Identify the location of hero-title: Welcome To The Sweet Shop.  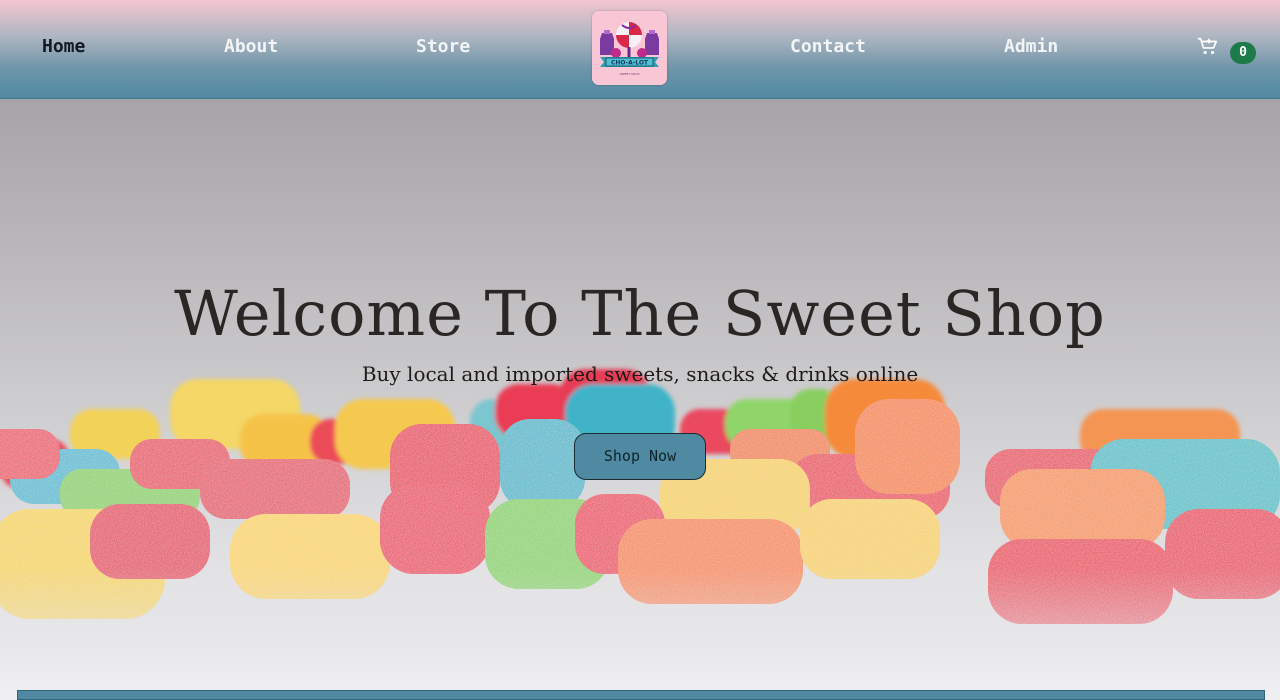
(640, 313).